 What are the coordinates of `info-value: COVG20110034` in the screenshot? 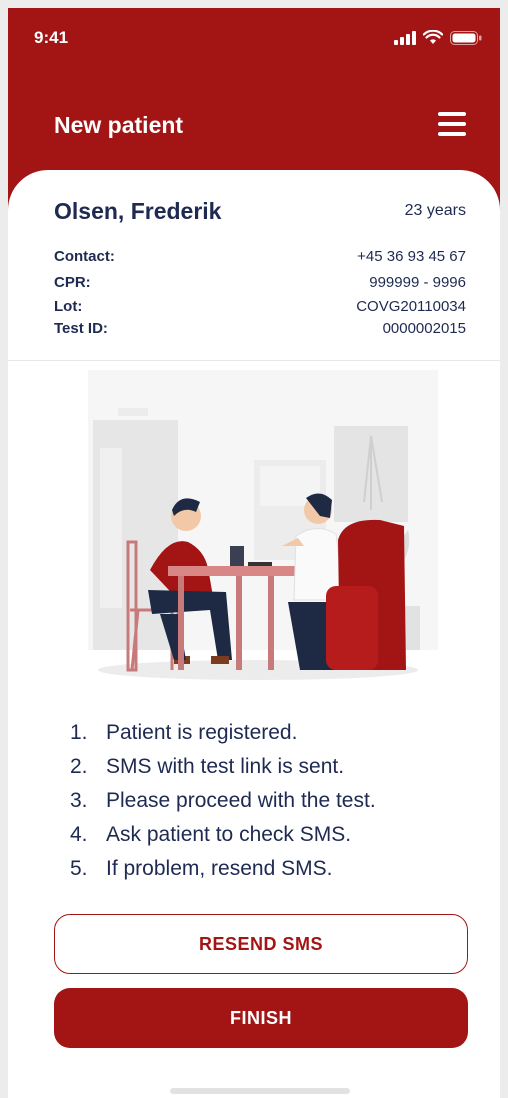 It's located at (411, 306).